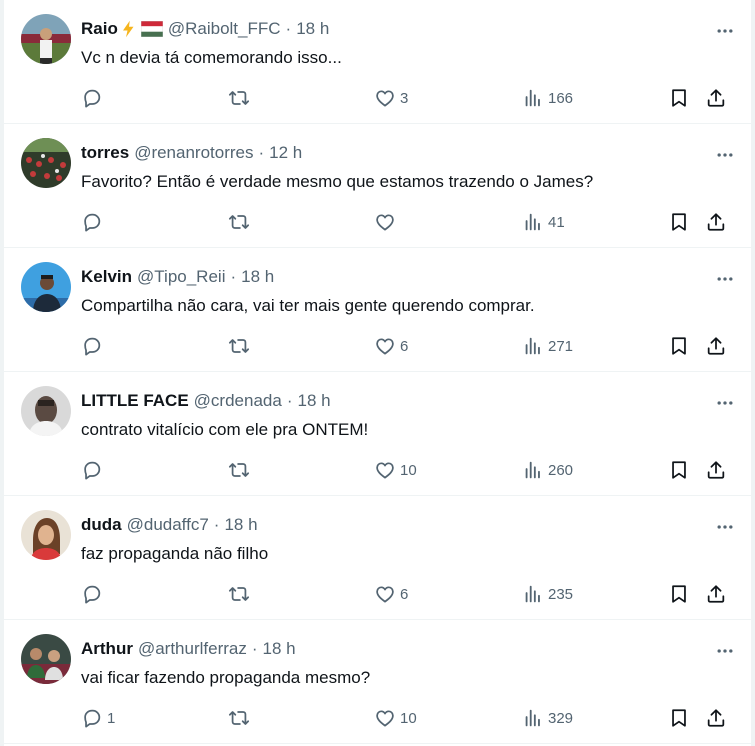  Describe the element at coordinates (135, 401) in the screenshot. I see `display-name: LITTLE FACE` at that location.